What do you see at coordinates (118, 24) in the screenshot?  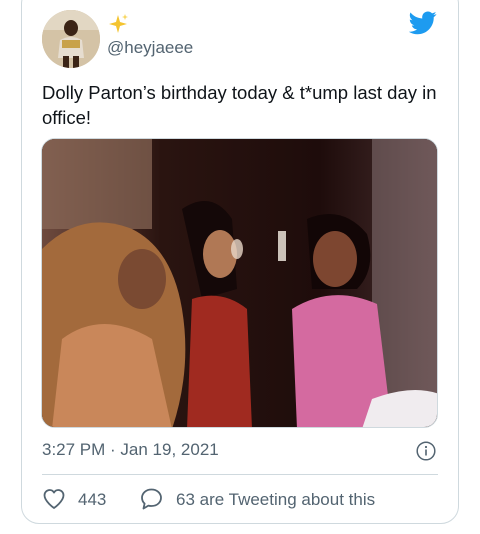 I see `sparkles-icon` at bounding box center [118, 24].